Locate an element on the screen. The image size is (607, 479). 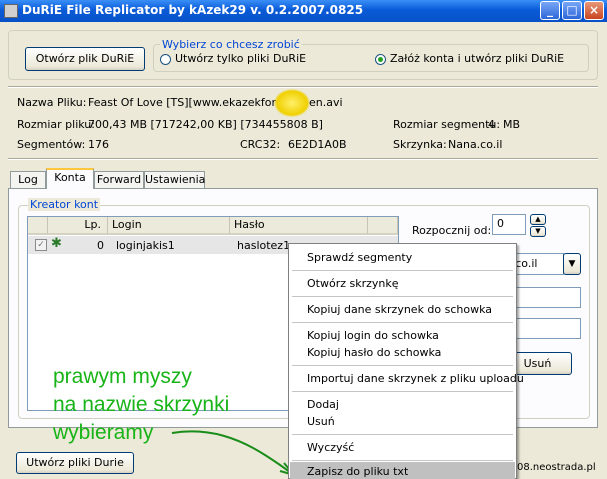
spin-up-button: ▲ is located at coordinates (538, 219).